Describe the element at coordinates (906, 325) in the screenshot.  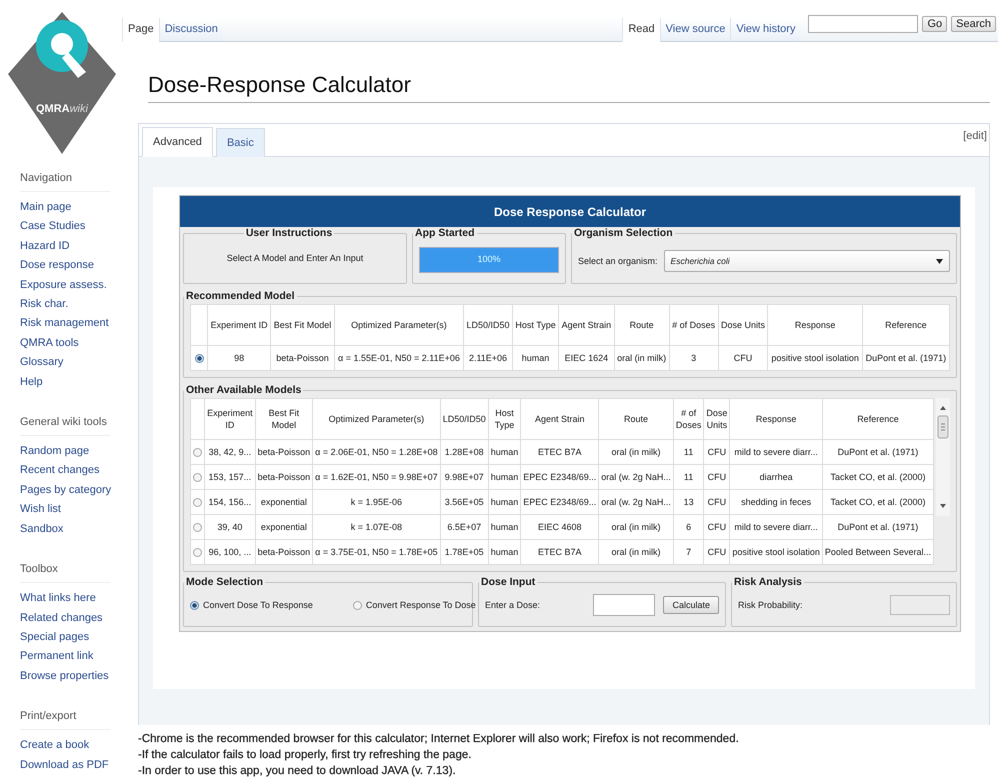
I see `column-header: Reference` at that location.